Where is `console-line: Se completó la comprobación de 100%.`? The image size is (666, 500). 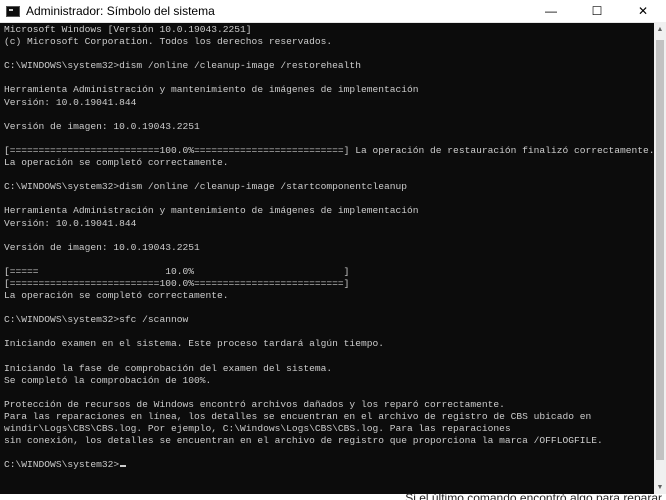 console-line: Se completó la comprobación de 100%. is located at coordinates (108, 380).